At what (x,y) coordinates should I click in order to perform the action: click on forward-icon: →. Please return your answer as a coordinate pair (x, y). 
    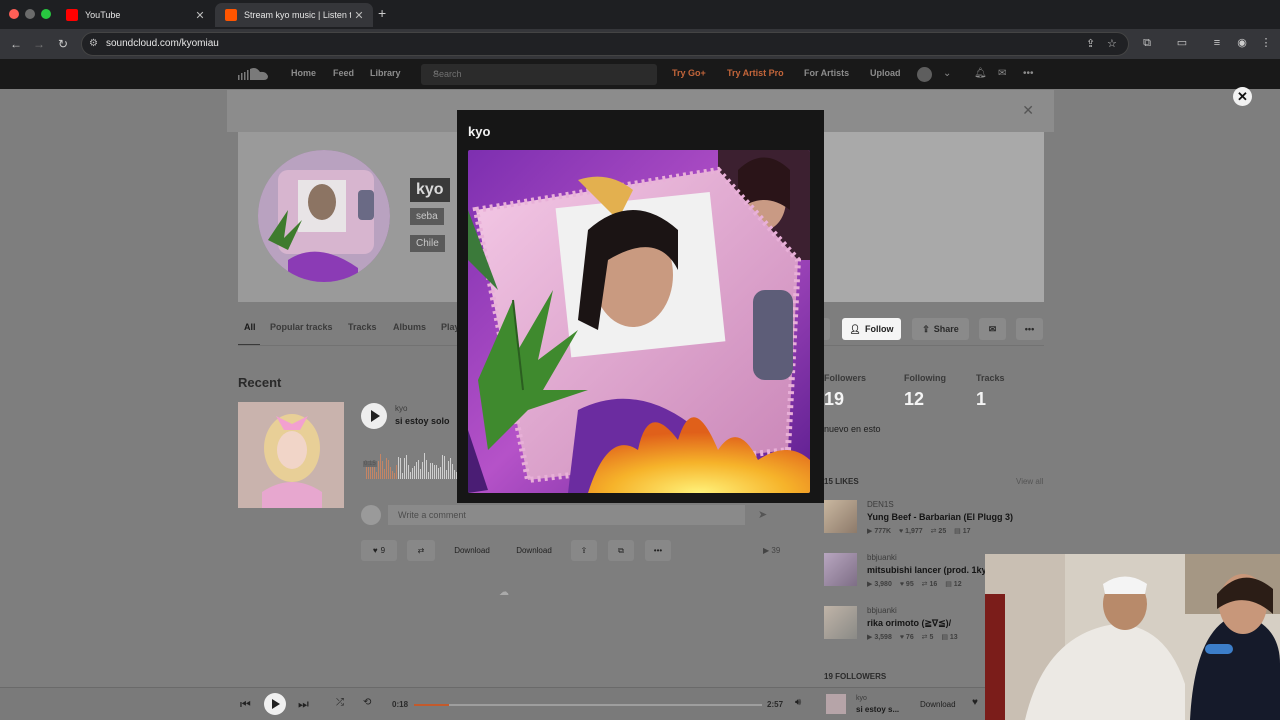
    Looking at the image, I should click on (39, 44).